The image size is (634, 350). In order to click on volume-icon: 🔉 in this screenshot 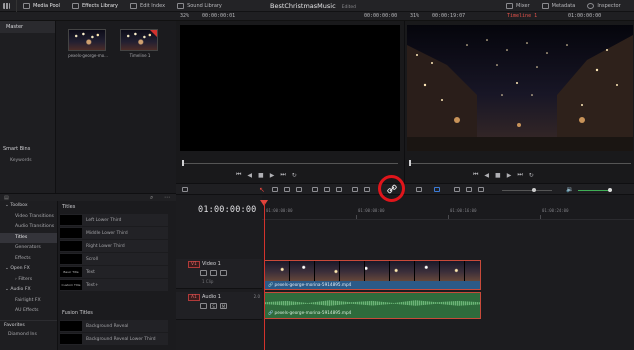, I will do `click(569, 189)`.